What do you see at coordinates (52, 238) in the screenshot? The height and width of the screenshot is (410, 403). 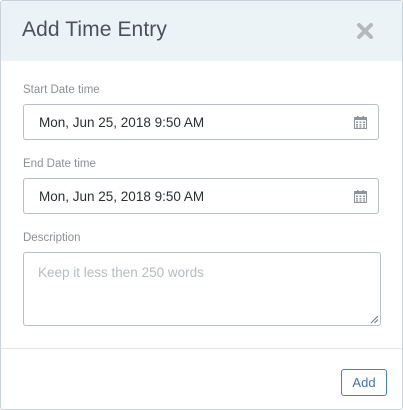 I see `description-label: Description` at bounding box center [52, 238].